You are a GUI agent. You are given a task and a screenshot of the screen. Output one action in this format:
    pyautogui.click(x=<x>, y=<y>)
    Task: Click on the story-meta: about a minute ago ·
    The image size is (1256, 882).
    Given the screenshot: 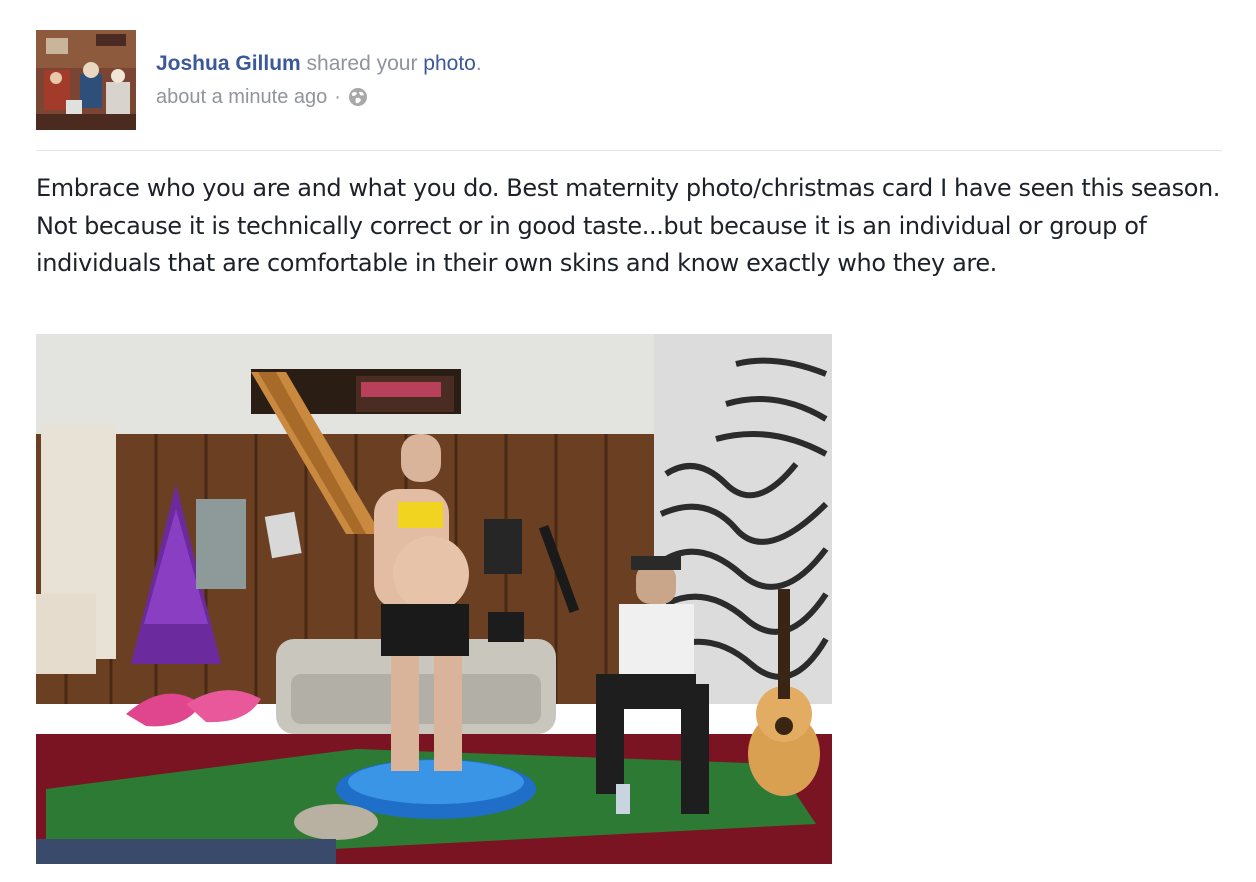 What is the action you would take?
    pyautogui.click(x=319, y=97)
    